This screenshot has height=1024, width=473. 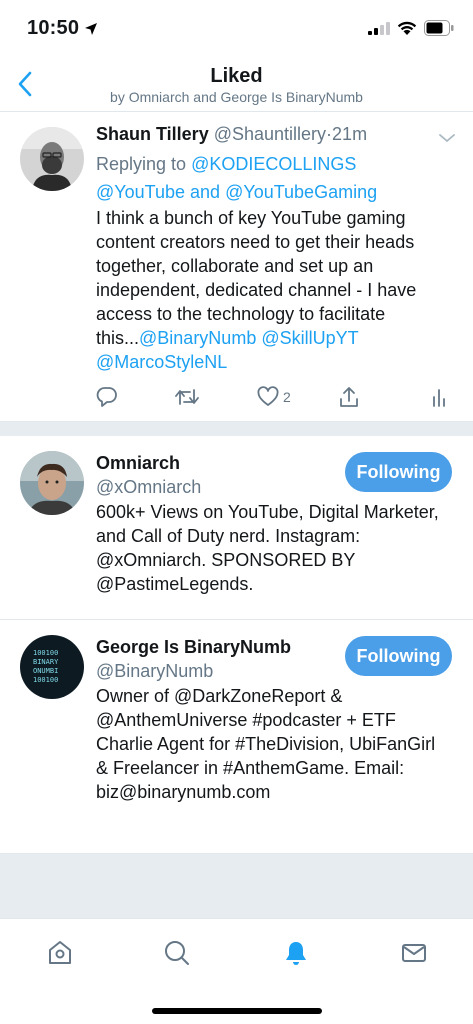 I want to click on avatar-text-line-3: ONUMBI, so click(x=45, y=671).